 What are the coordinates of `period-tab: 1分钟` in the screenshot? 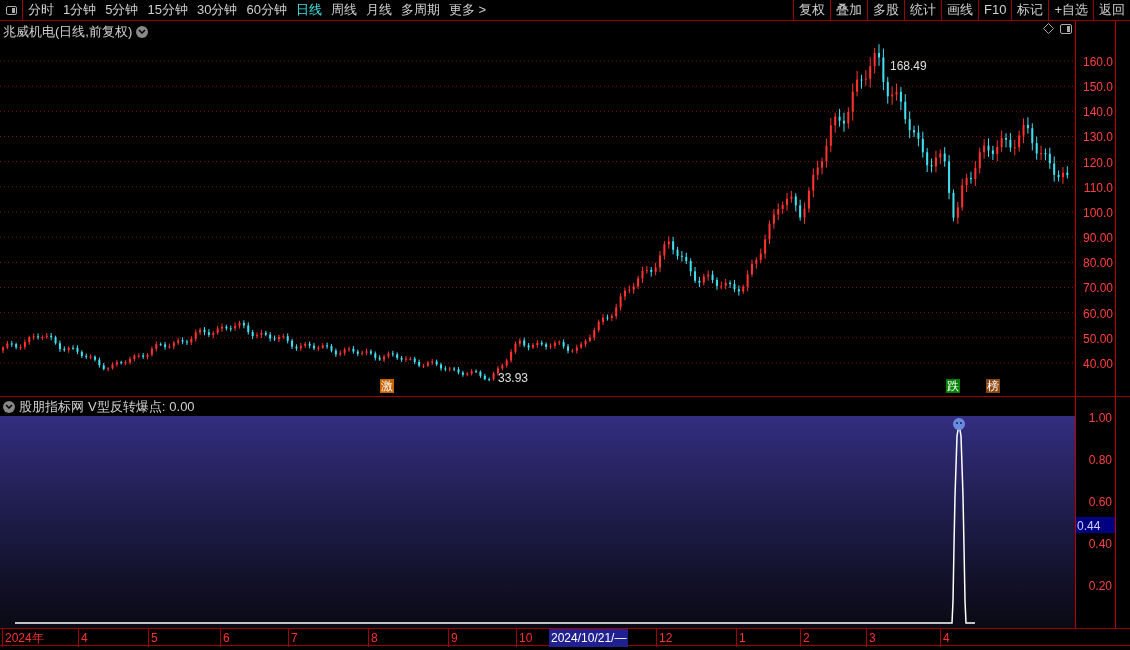 It's located at (80, 10).